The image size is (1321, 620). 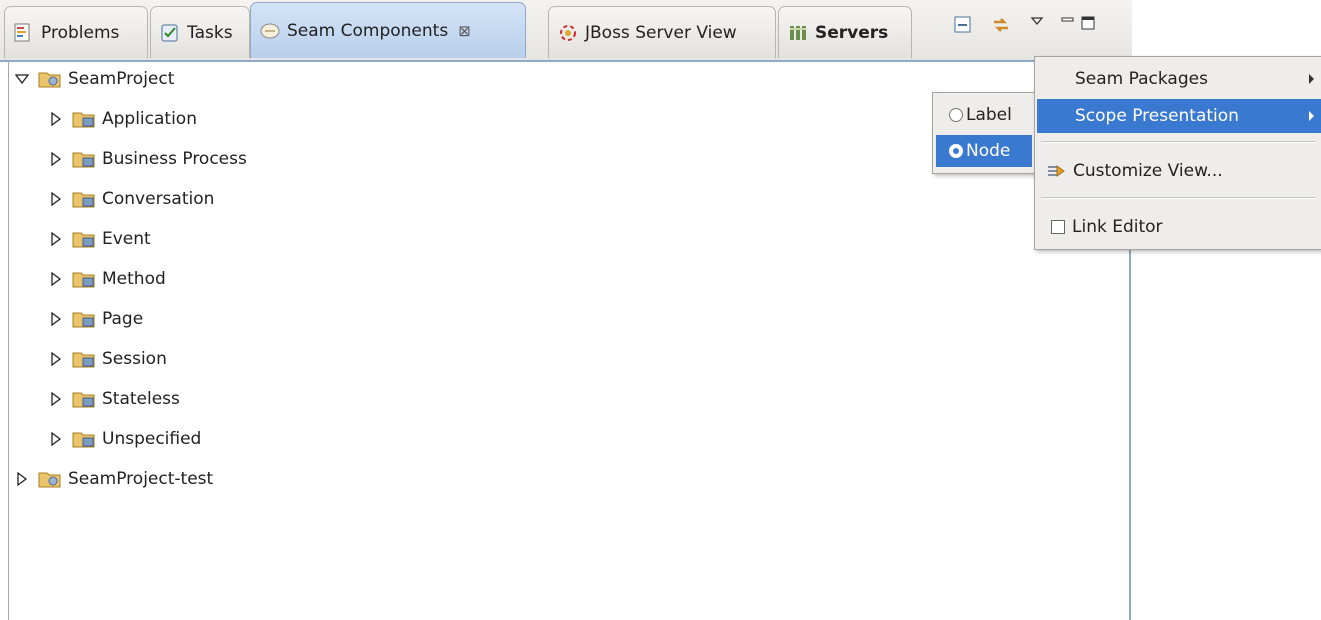 I want to click on tree-node-label: Application, so click(x=149, y=119).